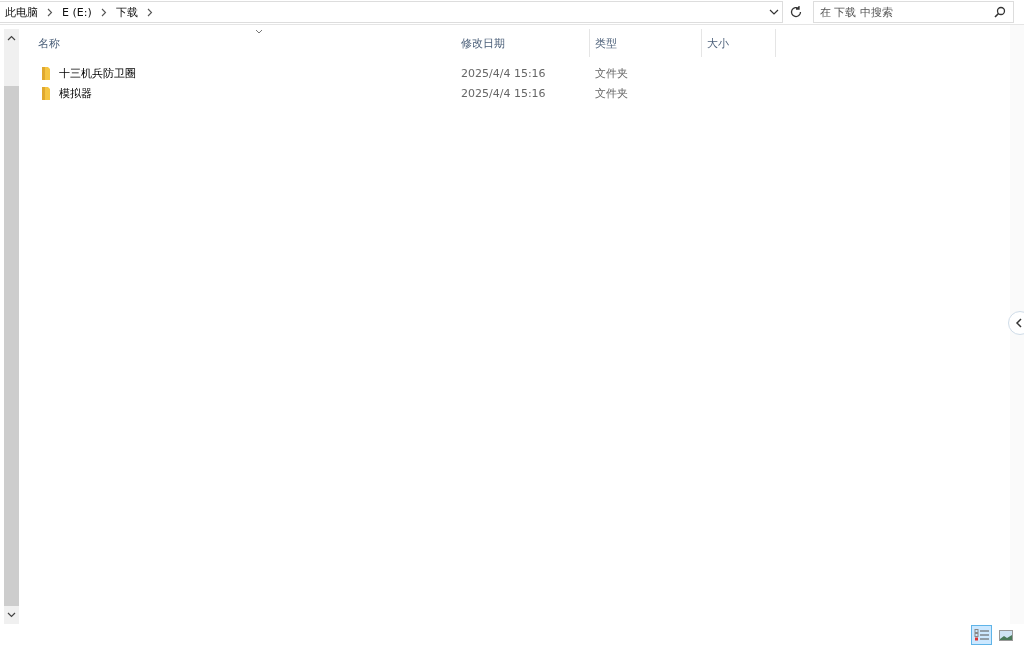  I want to click on breadcrumb-item: 此电脑, so click(21, 12).